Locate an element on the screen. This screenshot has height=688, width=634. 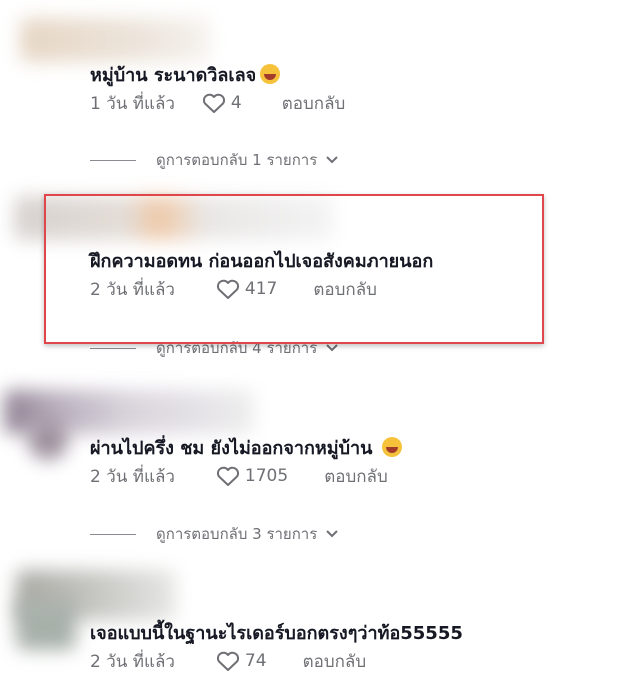
like-button: 4 is located at coordinates (221, 103).